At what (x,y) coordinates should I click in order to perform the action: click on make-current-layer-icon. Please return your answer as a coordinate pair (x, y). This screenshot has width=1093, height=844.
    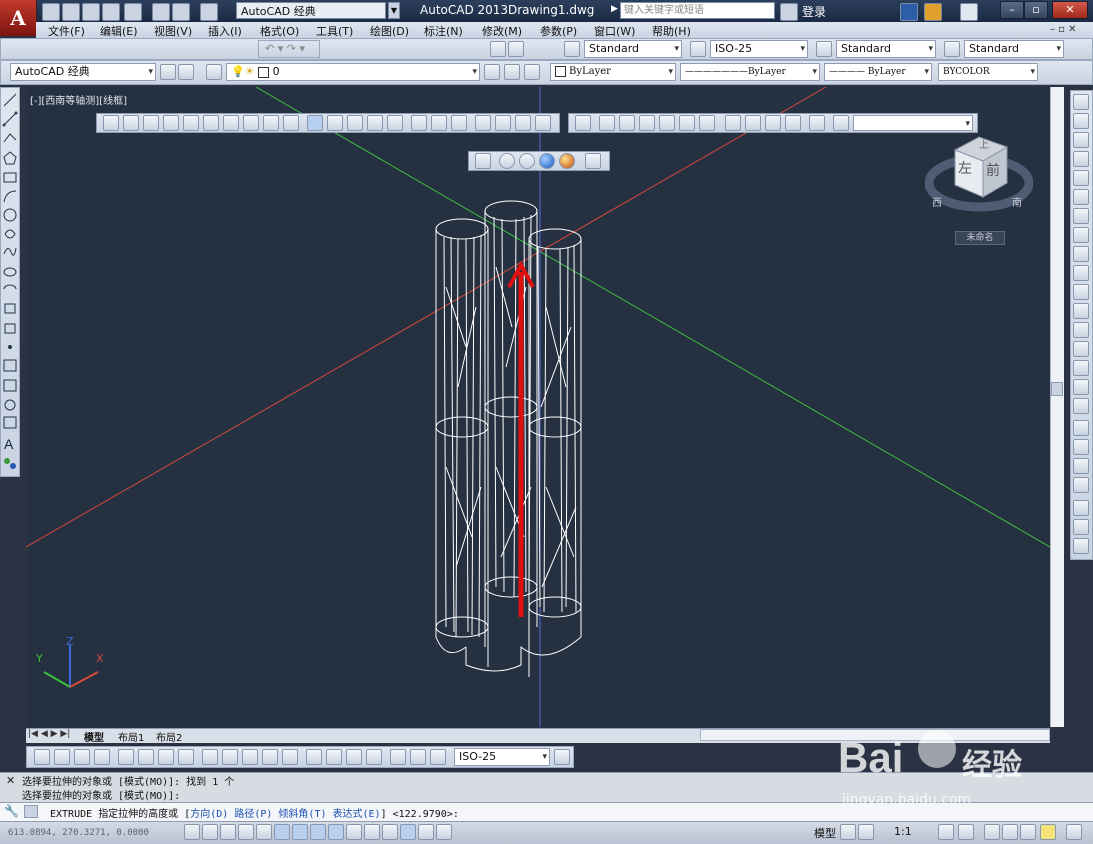
    Looking at the image, I should click on (492, 72).